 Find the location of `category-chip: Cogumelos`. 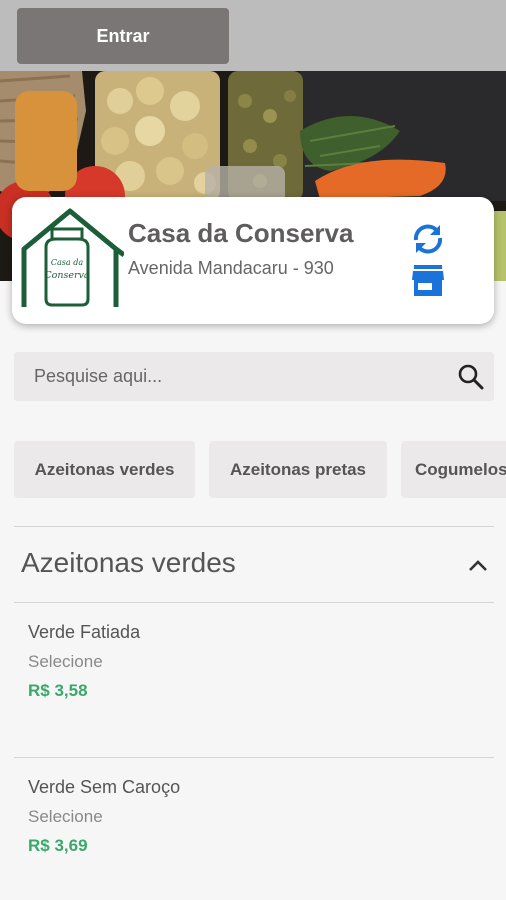

category-chip: Cogumelos is located at coordinates (453, 469).